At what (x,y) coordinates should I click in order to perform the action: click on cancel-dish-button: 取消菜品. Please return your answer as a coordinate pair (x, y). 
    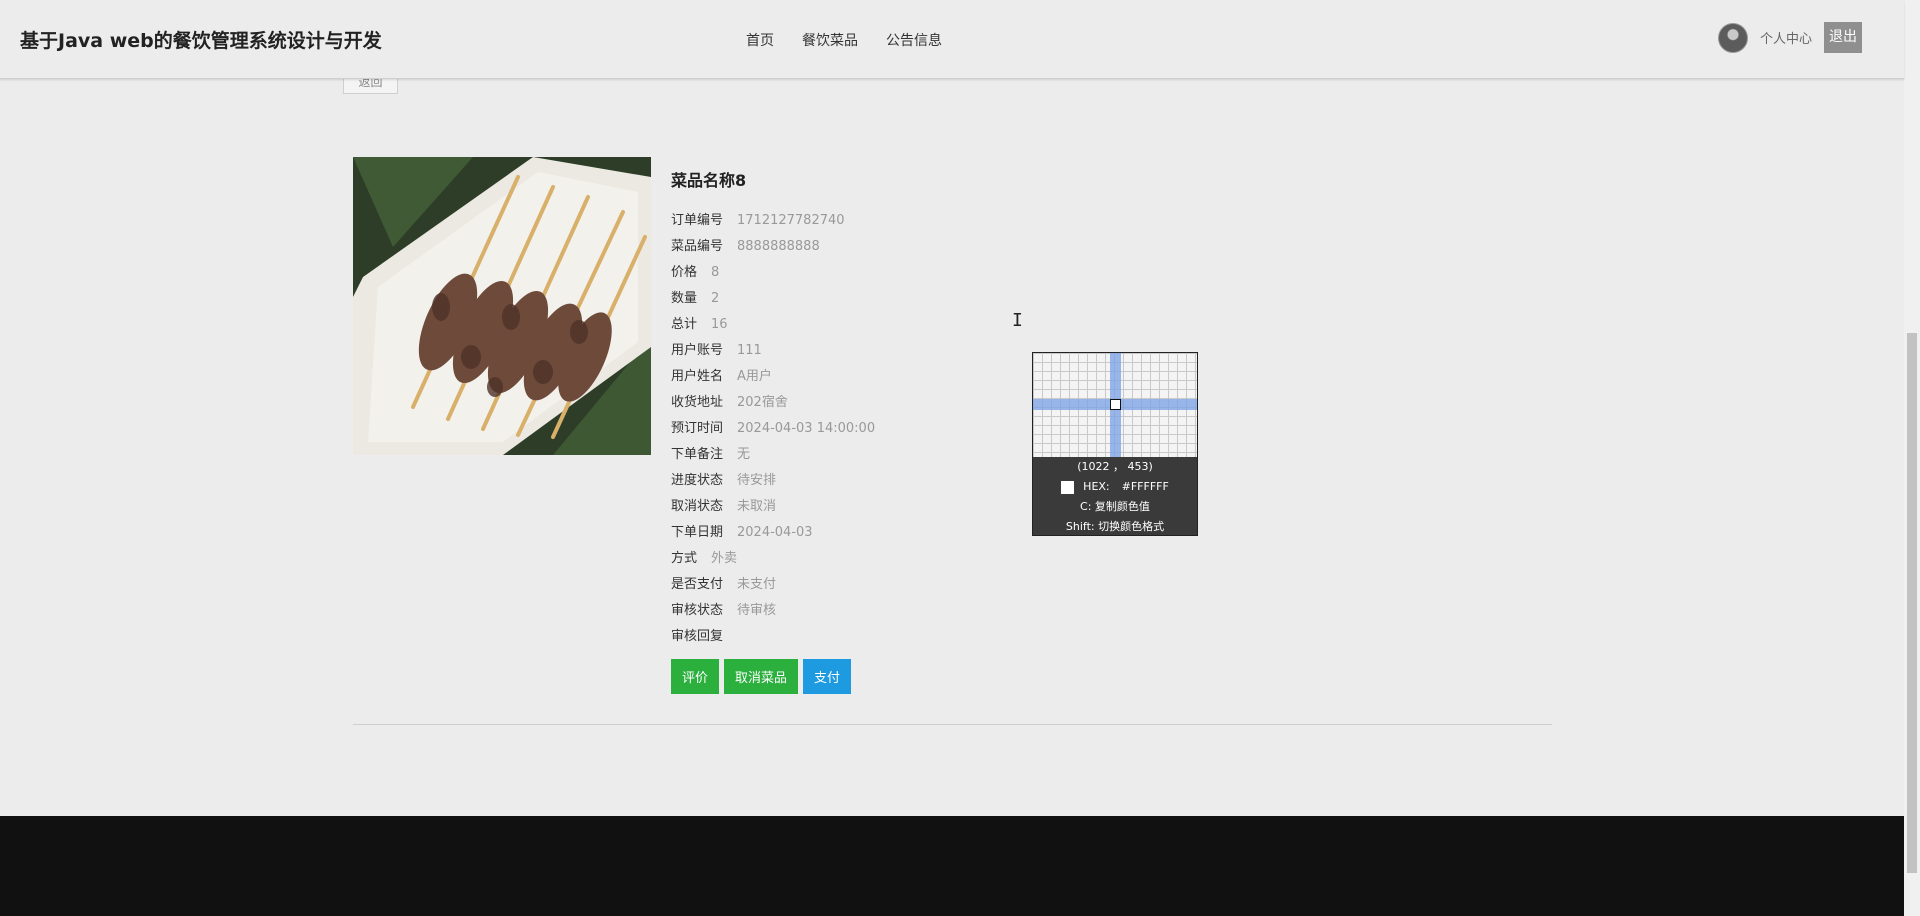
    Looking at the image, I should click on (761, 676).